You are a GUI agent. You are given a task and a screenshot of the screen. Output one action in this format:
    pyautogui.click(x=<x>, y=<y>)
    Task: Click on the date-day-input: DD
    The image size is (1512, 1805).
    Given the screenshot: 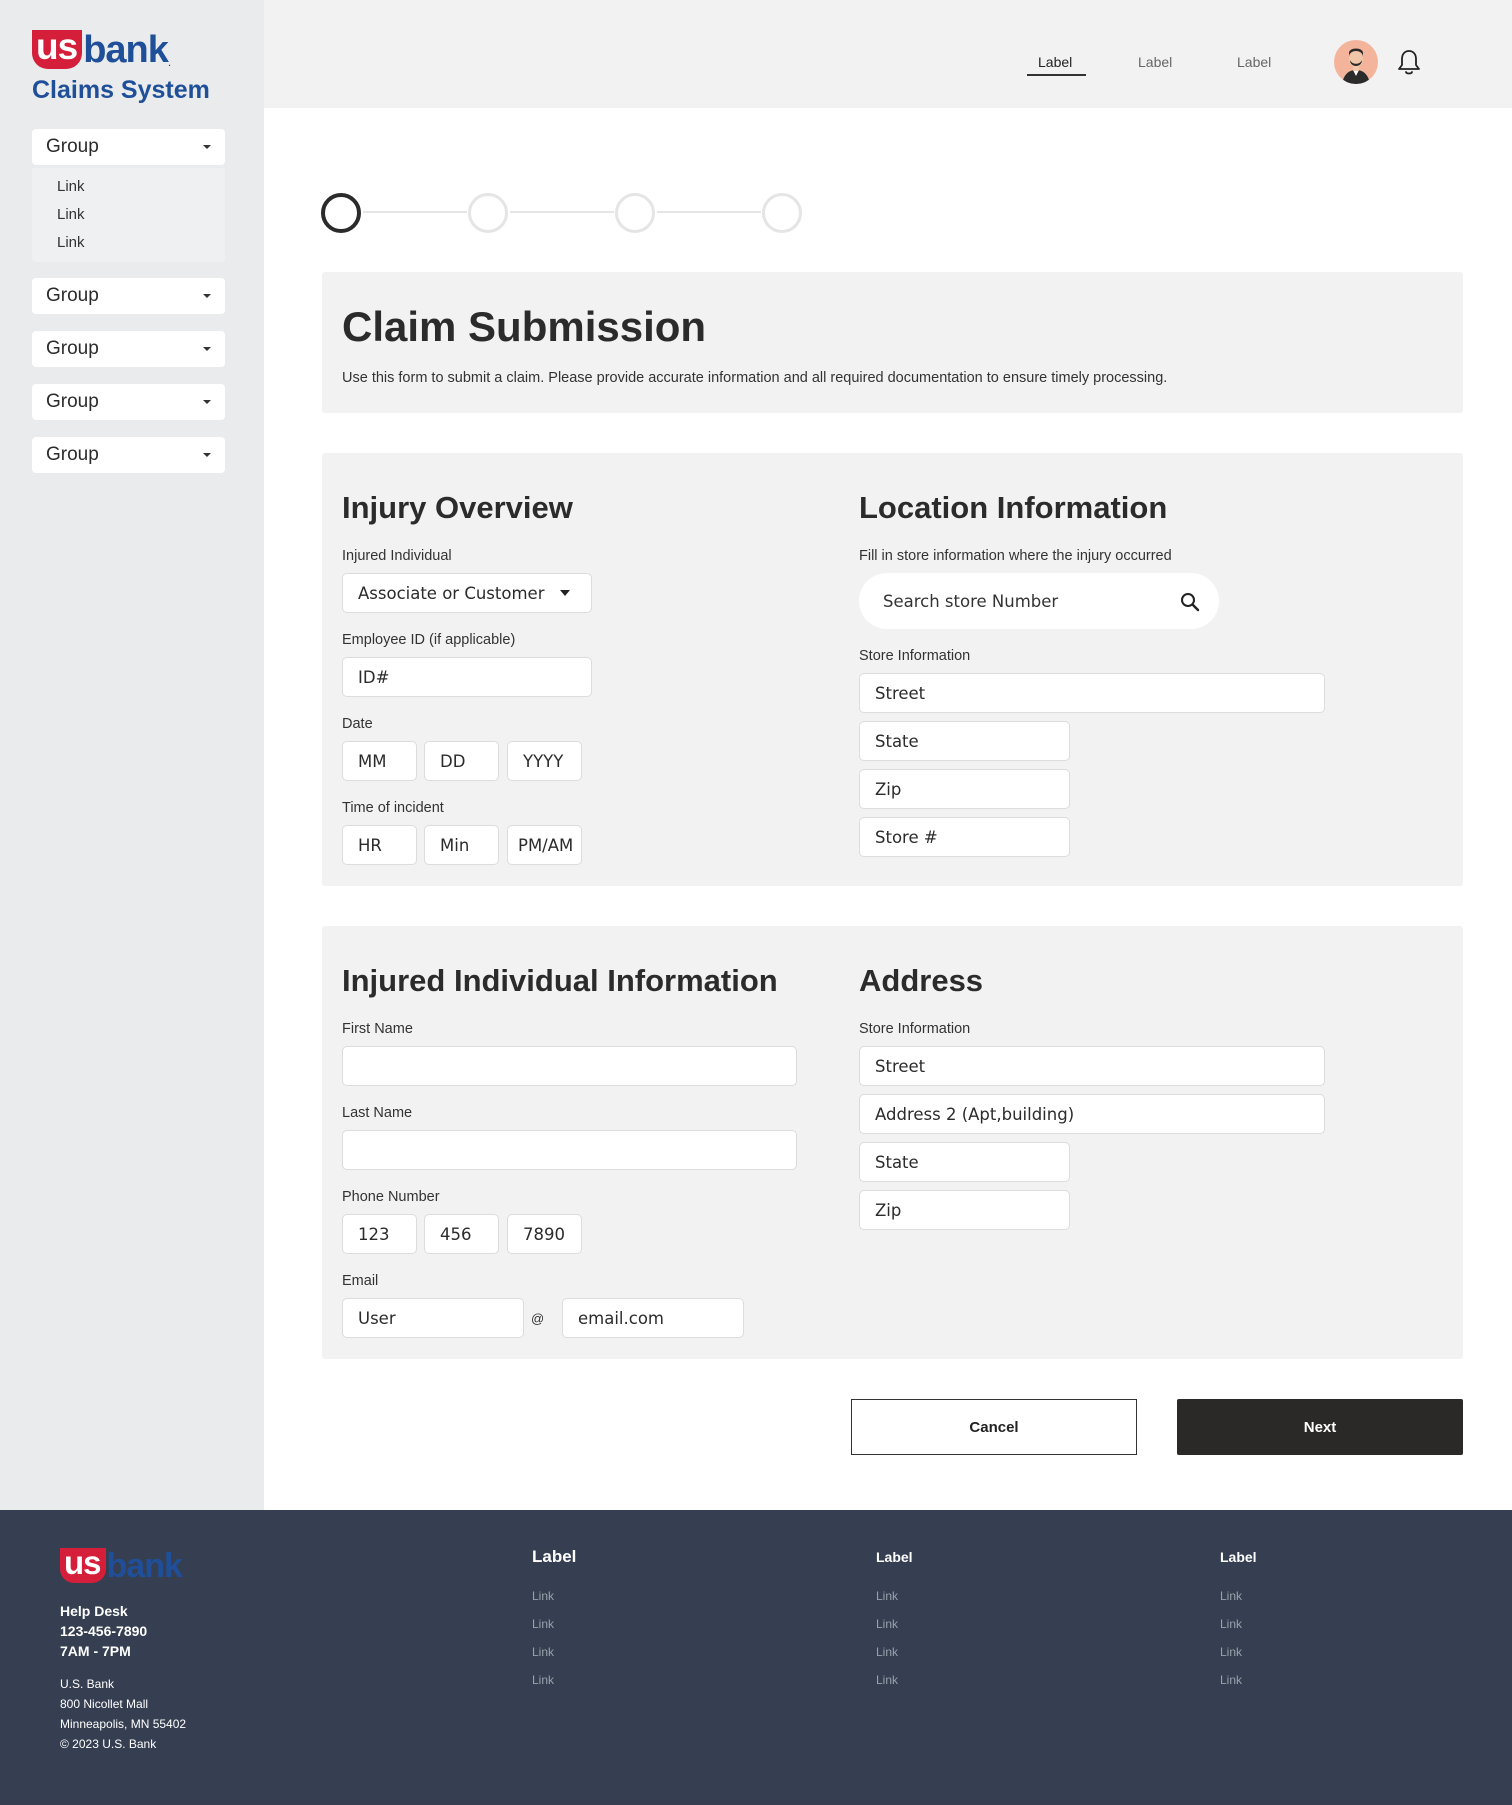 What is the action you would take?
    pyautogui.click(x=461, y=761)
    